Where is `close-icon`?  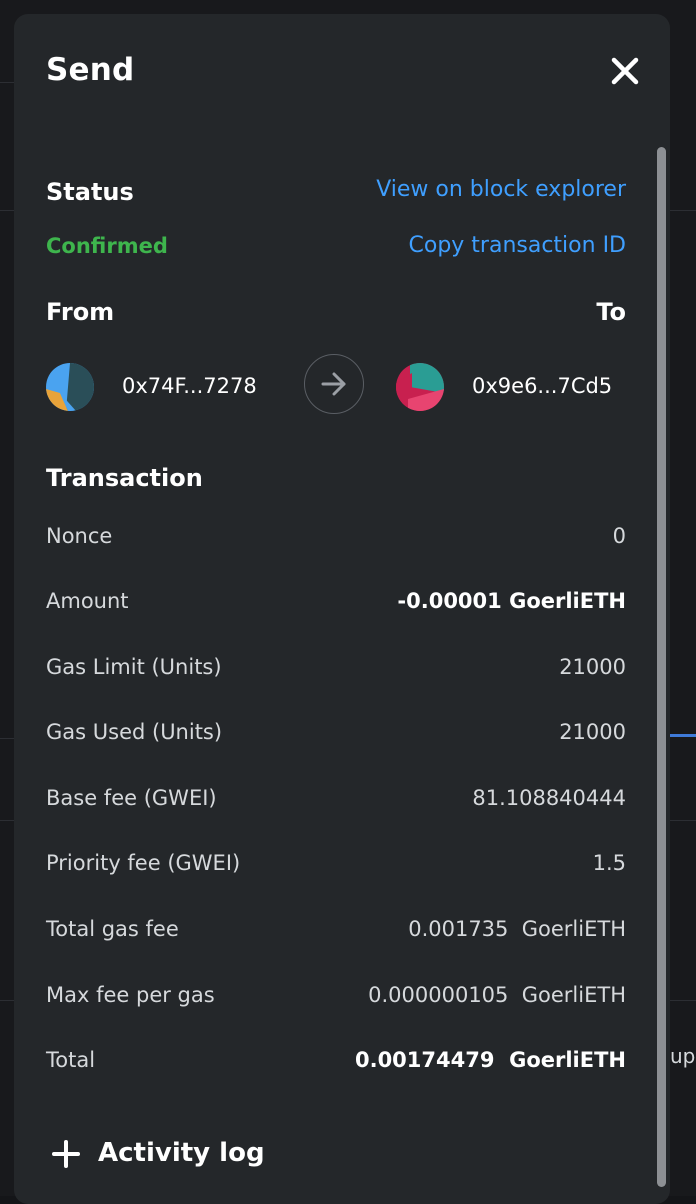 close-icon is located at coordinates (625, 71).